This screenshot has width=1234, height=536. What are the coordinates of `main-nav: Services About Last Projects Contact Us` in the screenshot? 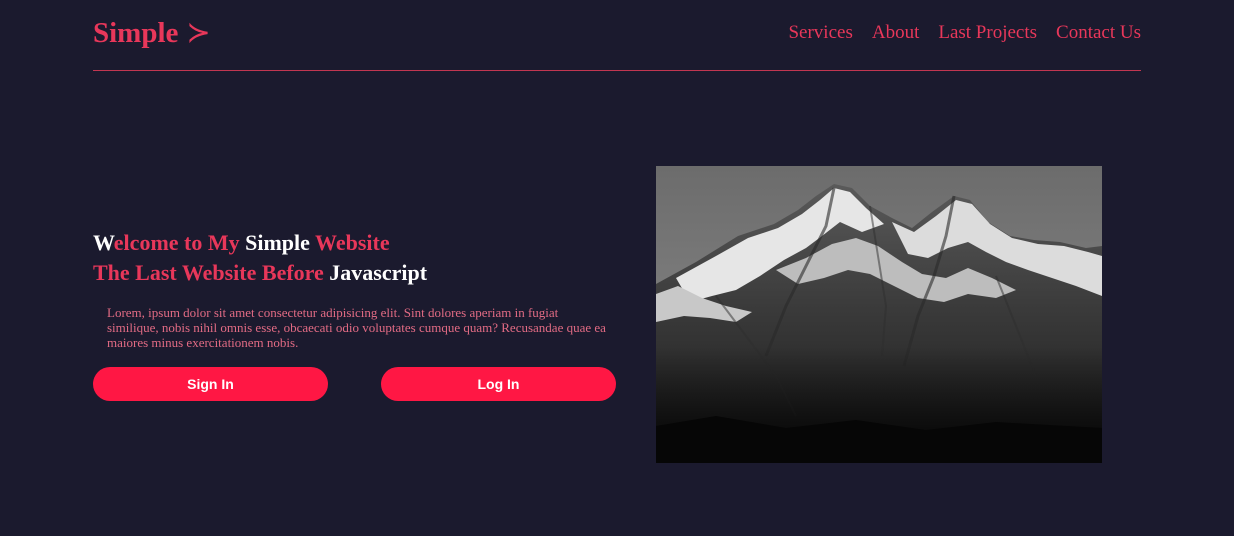 It's located at (964, 33).